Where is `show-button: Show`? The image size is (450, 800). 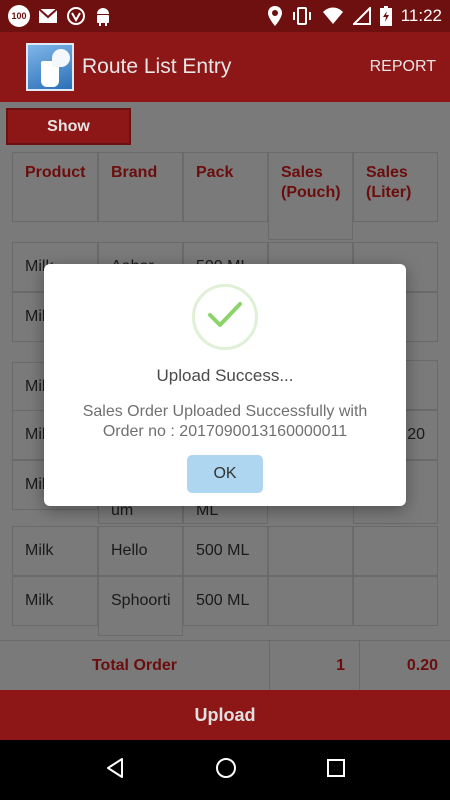
show-button: Show is located at coordinates (68, 126).